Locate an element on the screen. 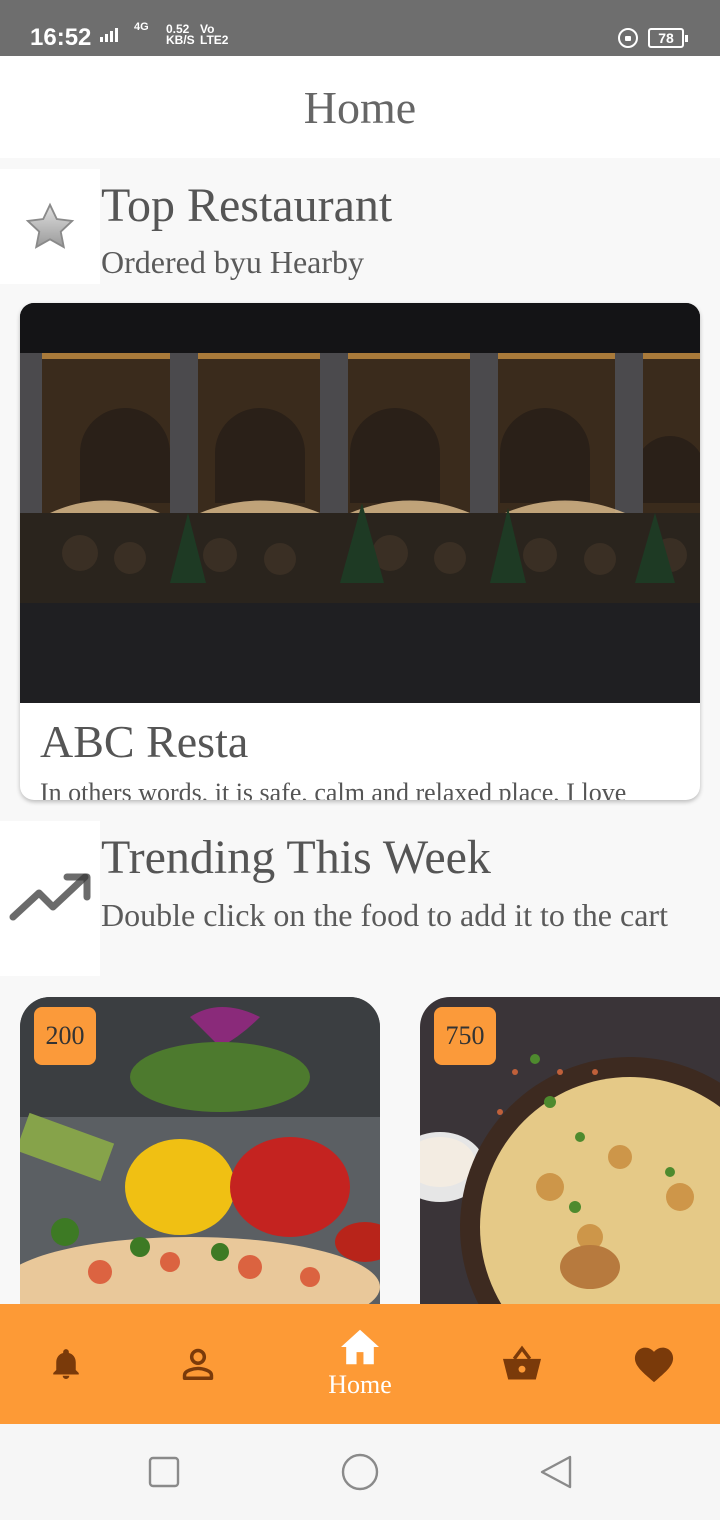  restaurant-name: ABC Resta is located at coordinates (144, 741).